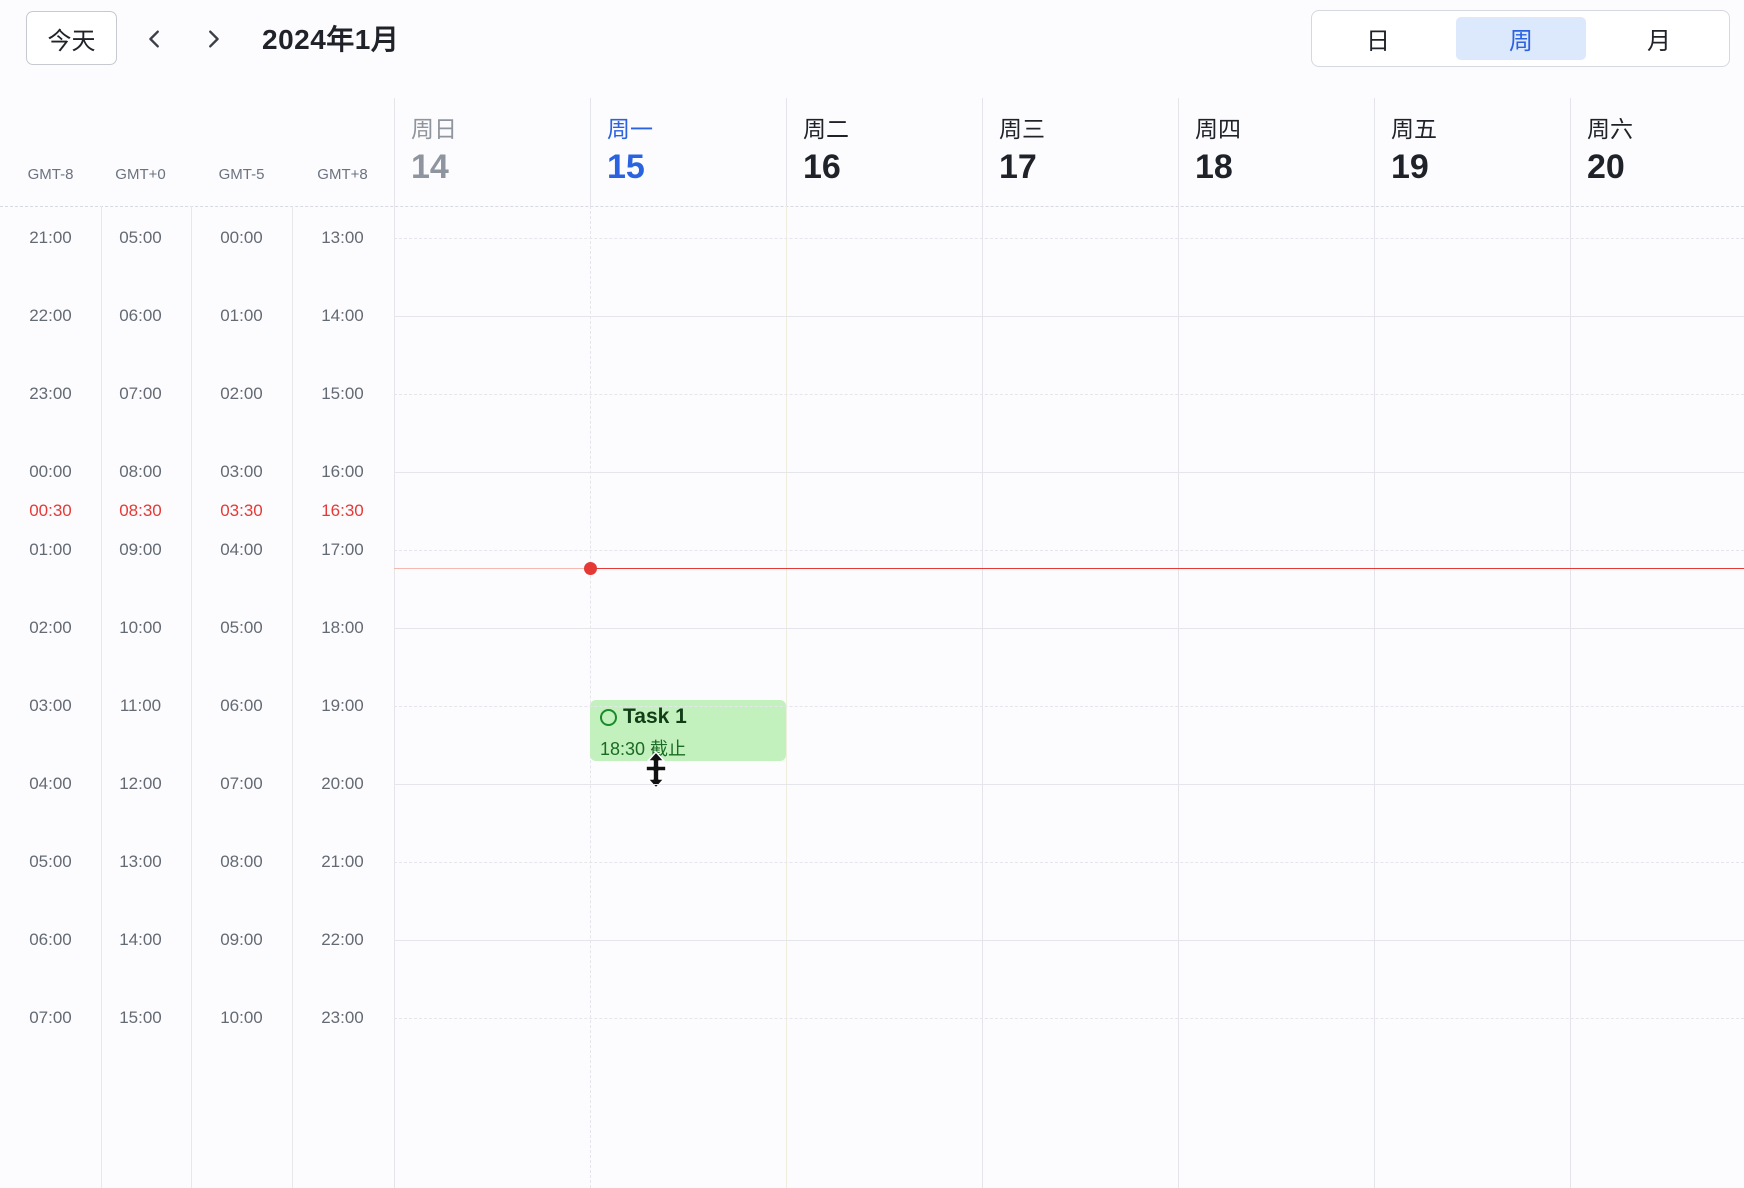 The width and height of the screenshot is (1744, 1188). Describe the element at coordinates (1414, 129) in the screenshot. I see `day-name: 周五` at that location.